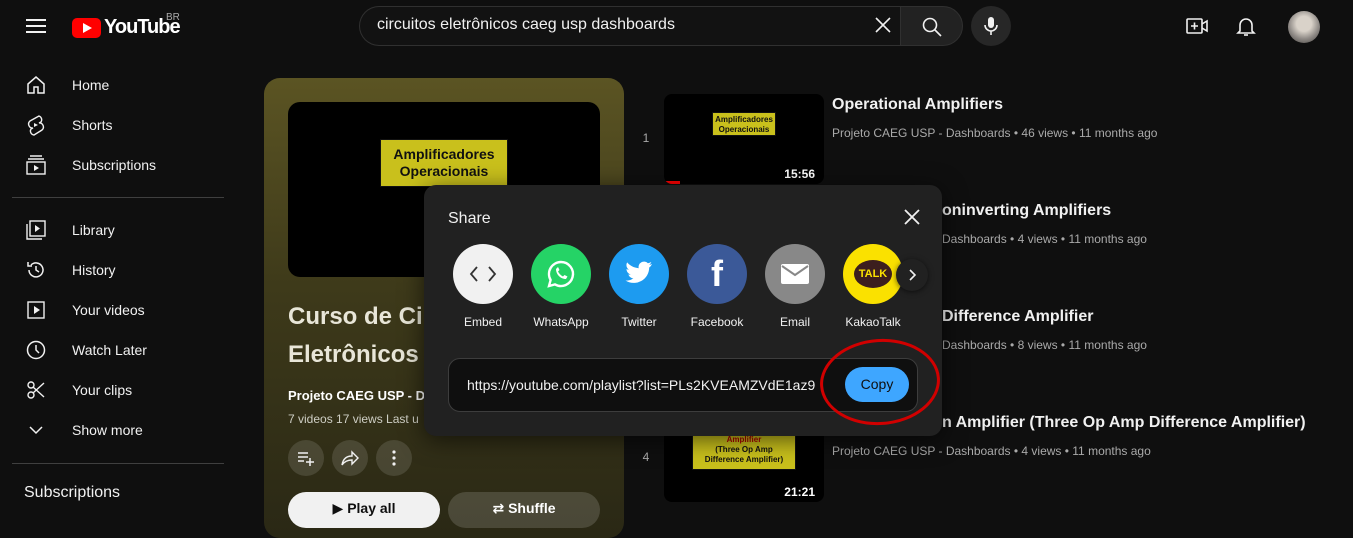  I want to click on watch-progress-bar, so click(672, 182).